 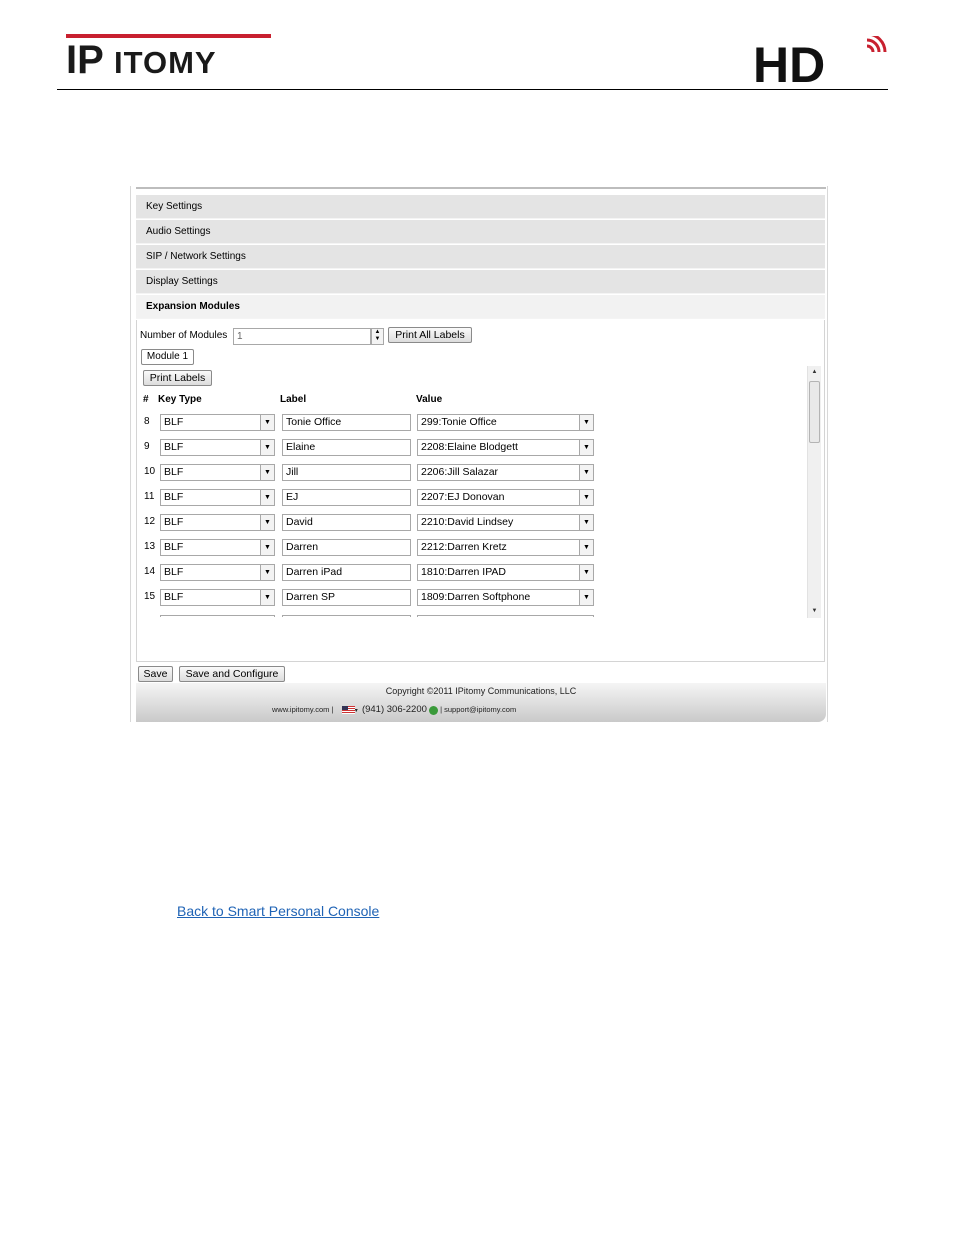 What do you see at coordinates (167, 357) in the screenshot?
I see `tab-module-1: Module 1` at bounding box center [167, 357].